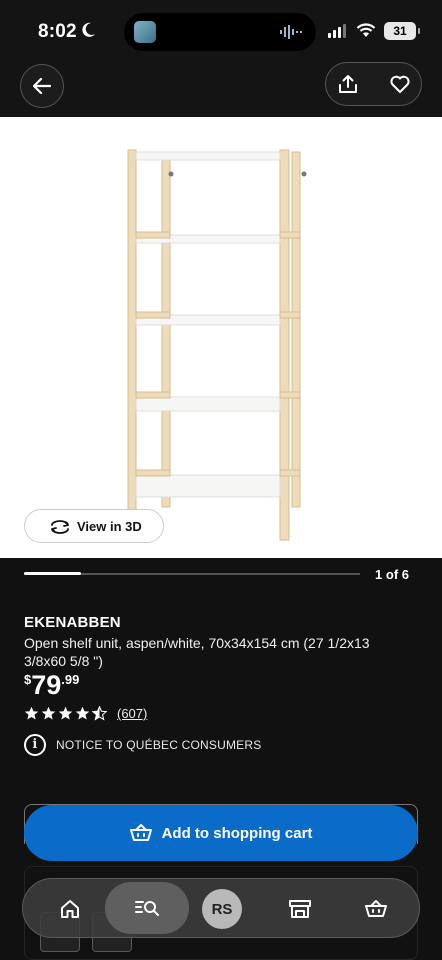  What do you see at coordinates (291, 32) in the screenshot?
I see `audio-wave-icon` at bounding box center [291, 32].